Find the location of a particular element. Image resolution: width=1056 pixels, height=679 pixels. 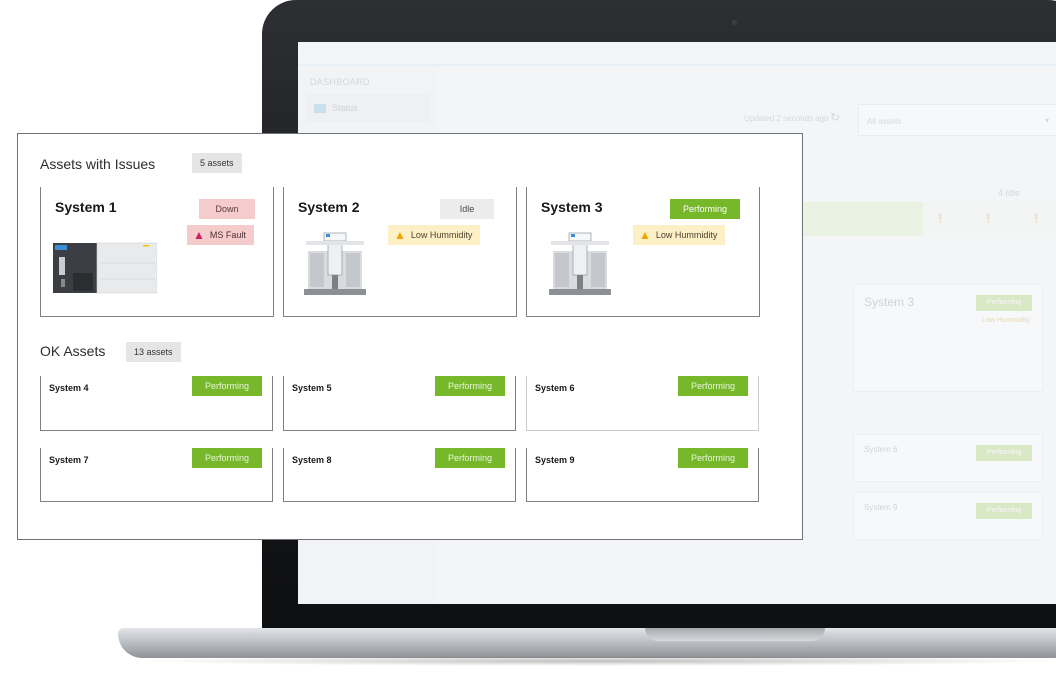

sidebar-section-label: DASHBOARD is located at coordinates (340, 82).